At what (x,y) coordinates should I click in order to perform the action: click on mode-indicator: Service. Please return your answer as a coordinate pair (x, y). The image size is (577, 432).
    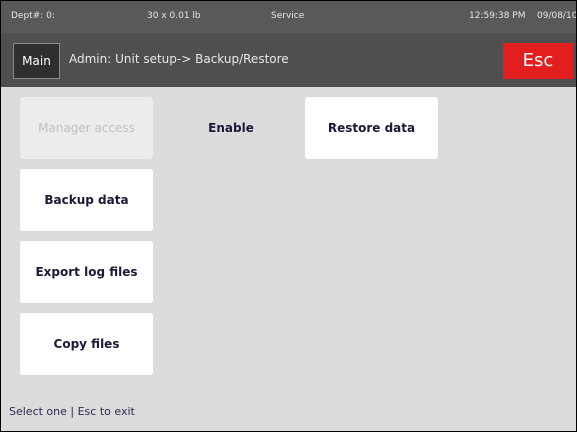
    Looking at the image, I should click on (288, 16).